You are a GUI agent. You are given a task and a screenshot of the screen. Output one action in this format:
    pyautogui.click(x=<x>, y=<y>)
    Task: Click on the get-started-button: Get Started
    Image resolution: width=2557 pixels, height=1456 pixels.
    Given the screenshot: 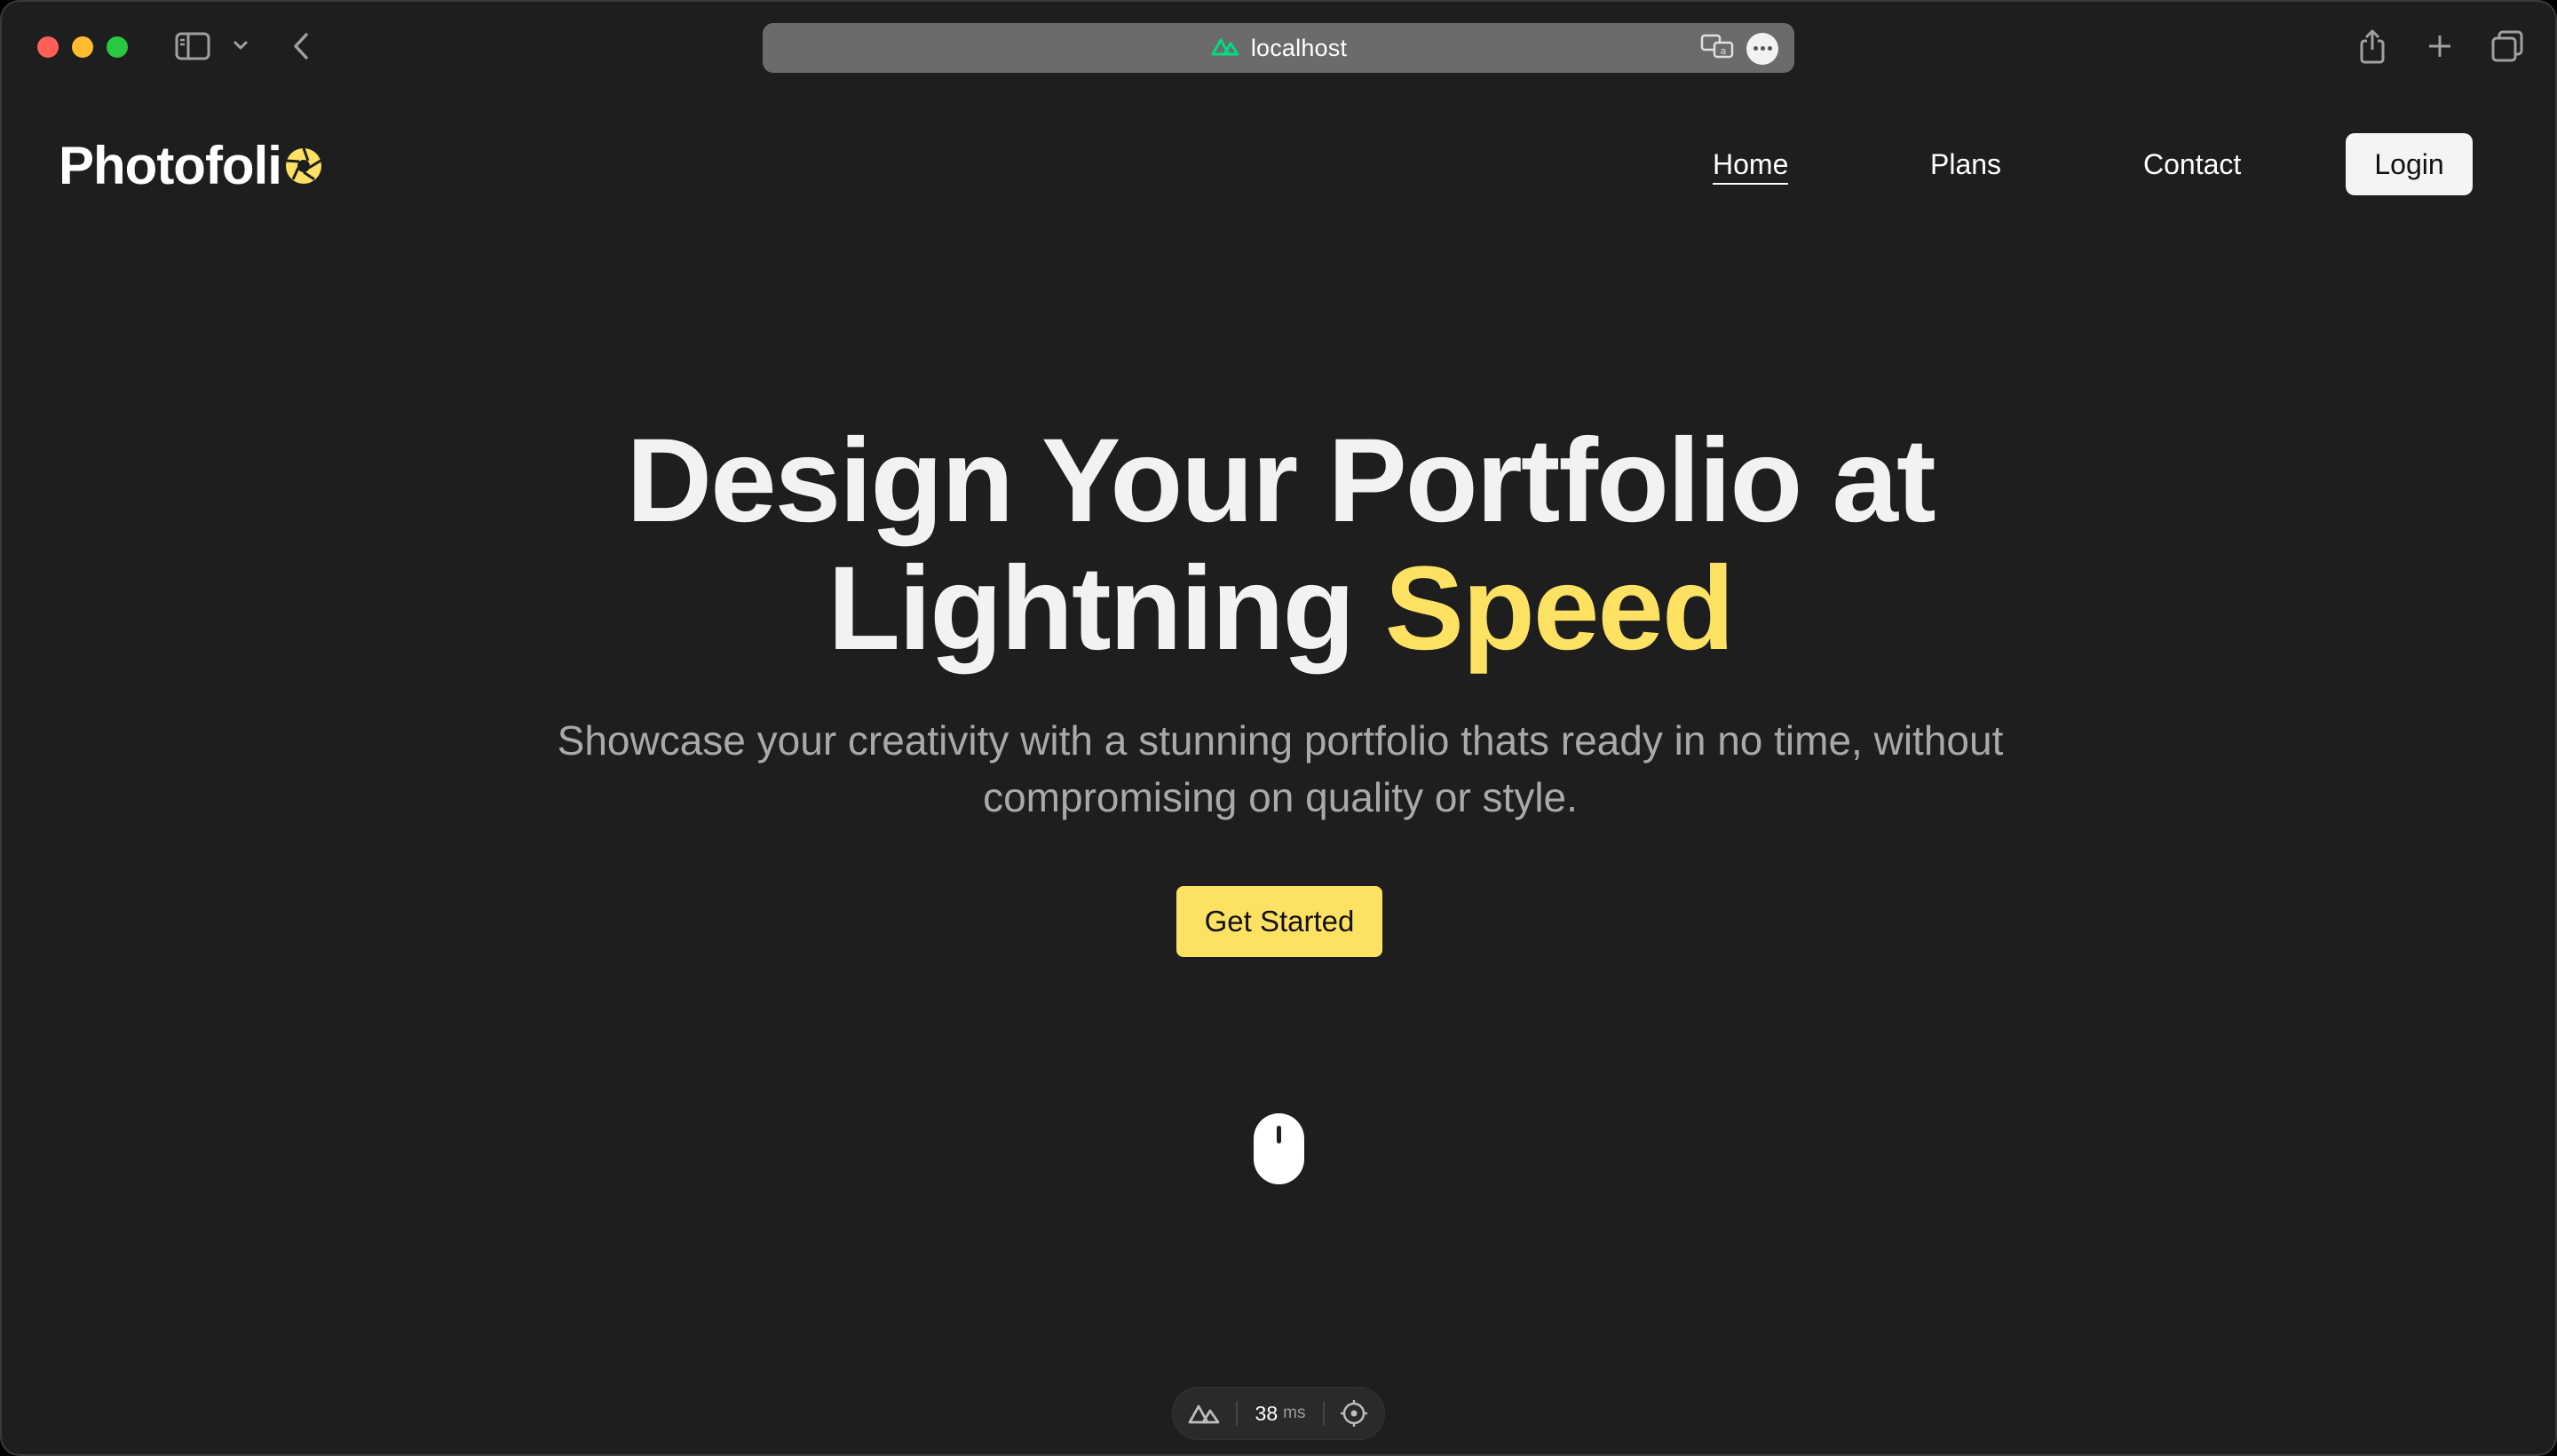 What is the action you would take?
    pyautogui.click(x=1279, y=921)
    